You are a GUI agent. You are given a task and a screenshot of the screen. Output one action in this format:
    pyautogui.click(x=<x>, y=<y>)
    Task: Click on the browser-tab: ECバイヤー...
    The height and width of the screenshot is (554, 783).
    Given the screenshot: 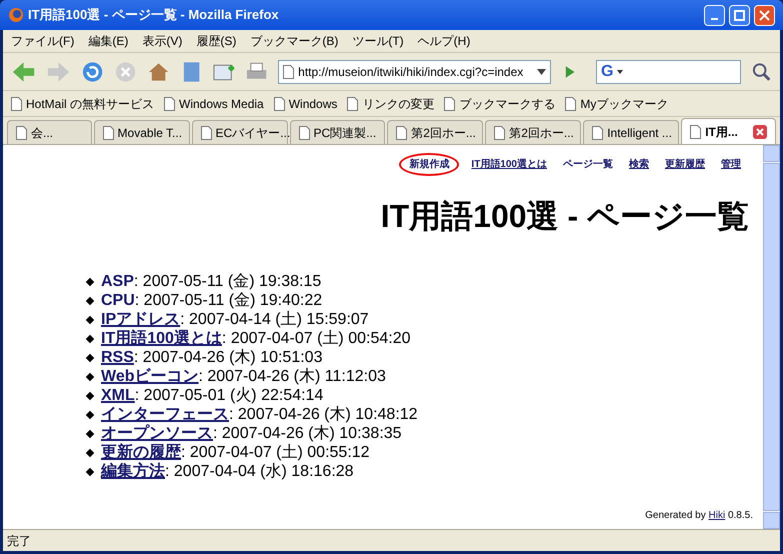 What is the action you would take?
    pyautogui.click(x=240, y=132)
    